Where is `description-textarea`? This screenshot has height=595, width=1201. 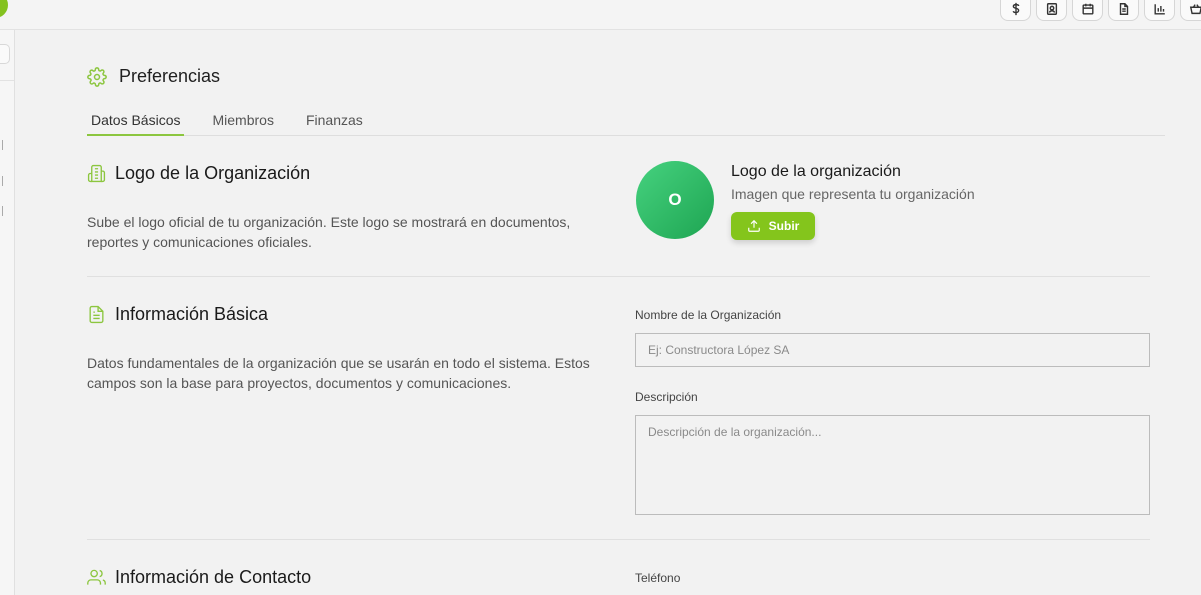 description-textarea is located at coordinates (892, 465).